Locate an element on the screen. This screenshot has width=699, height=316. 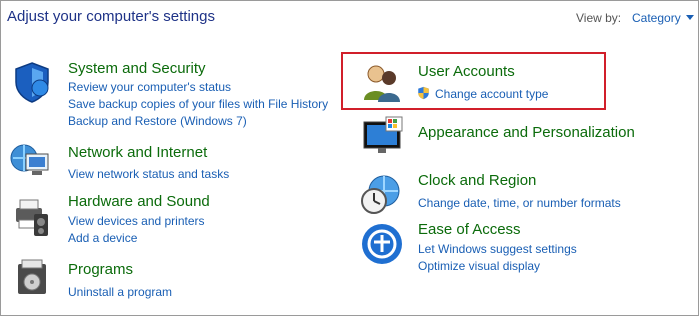
clock-globe-icon is located at coordinates (380, 194).